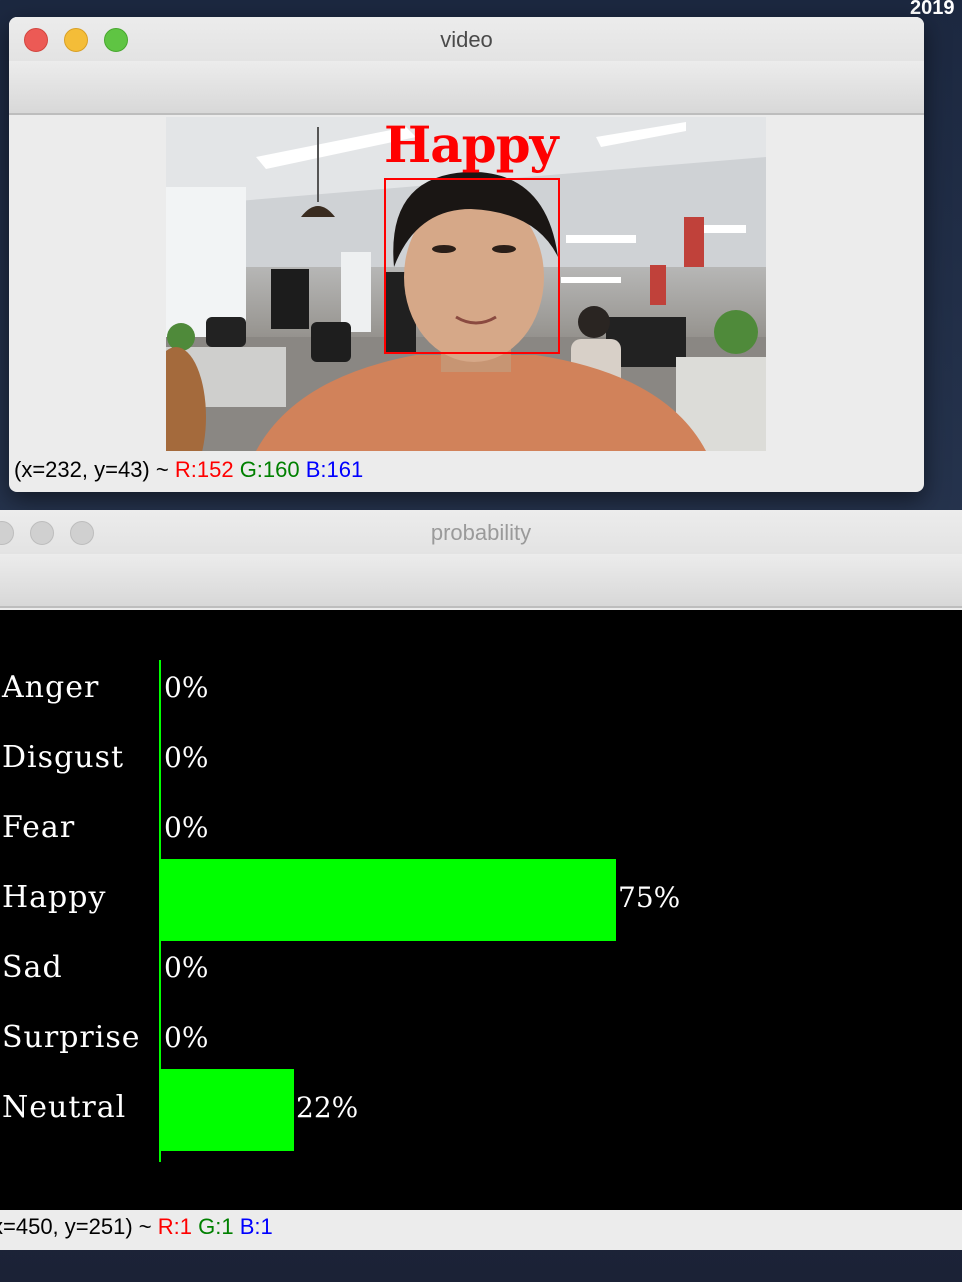  I want to click on value-label: 75%, so click(649, 897).